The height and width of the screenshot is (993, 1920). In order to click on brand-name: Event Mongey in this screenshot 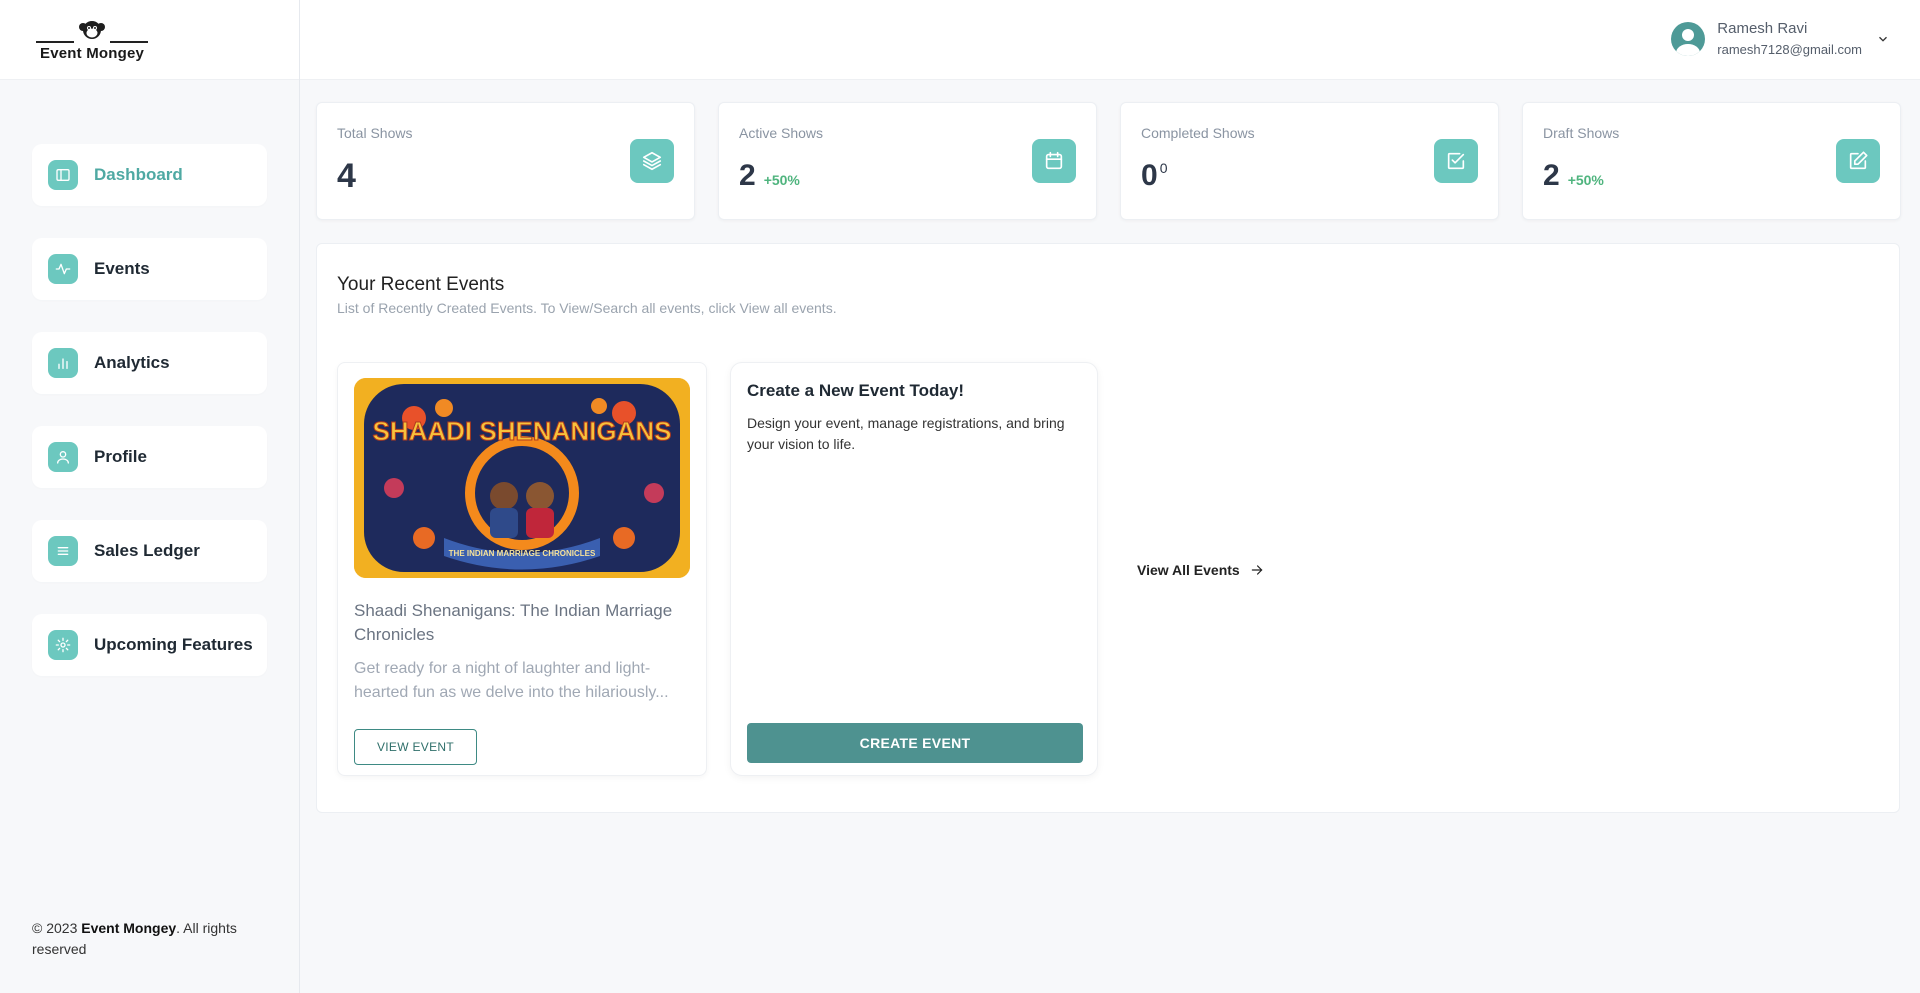, I will do `click(92, 53)`.